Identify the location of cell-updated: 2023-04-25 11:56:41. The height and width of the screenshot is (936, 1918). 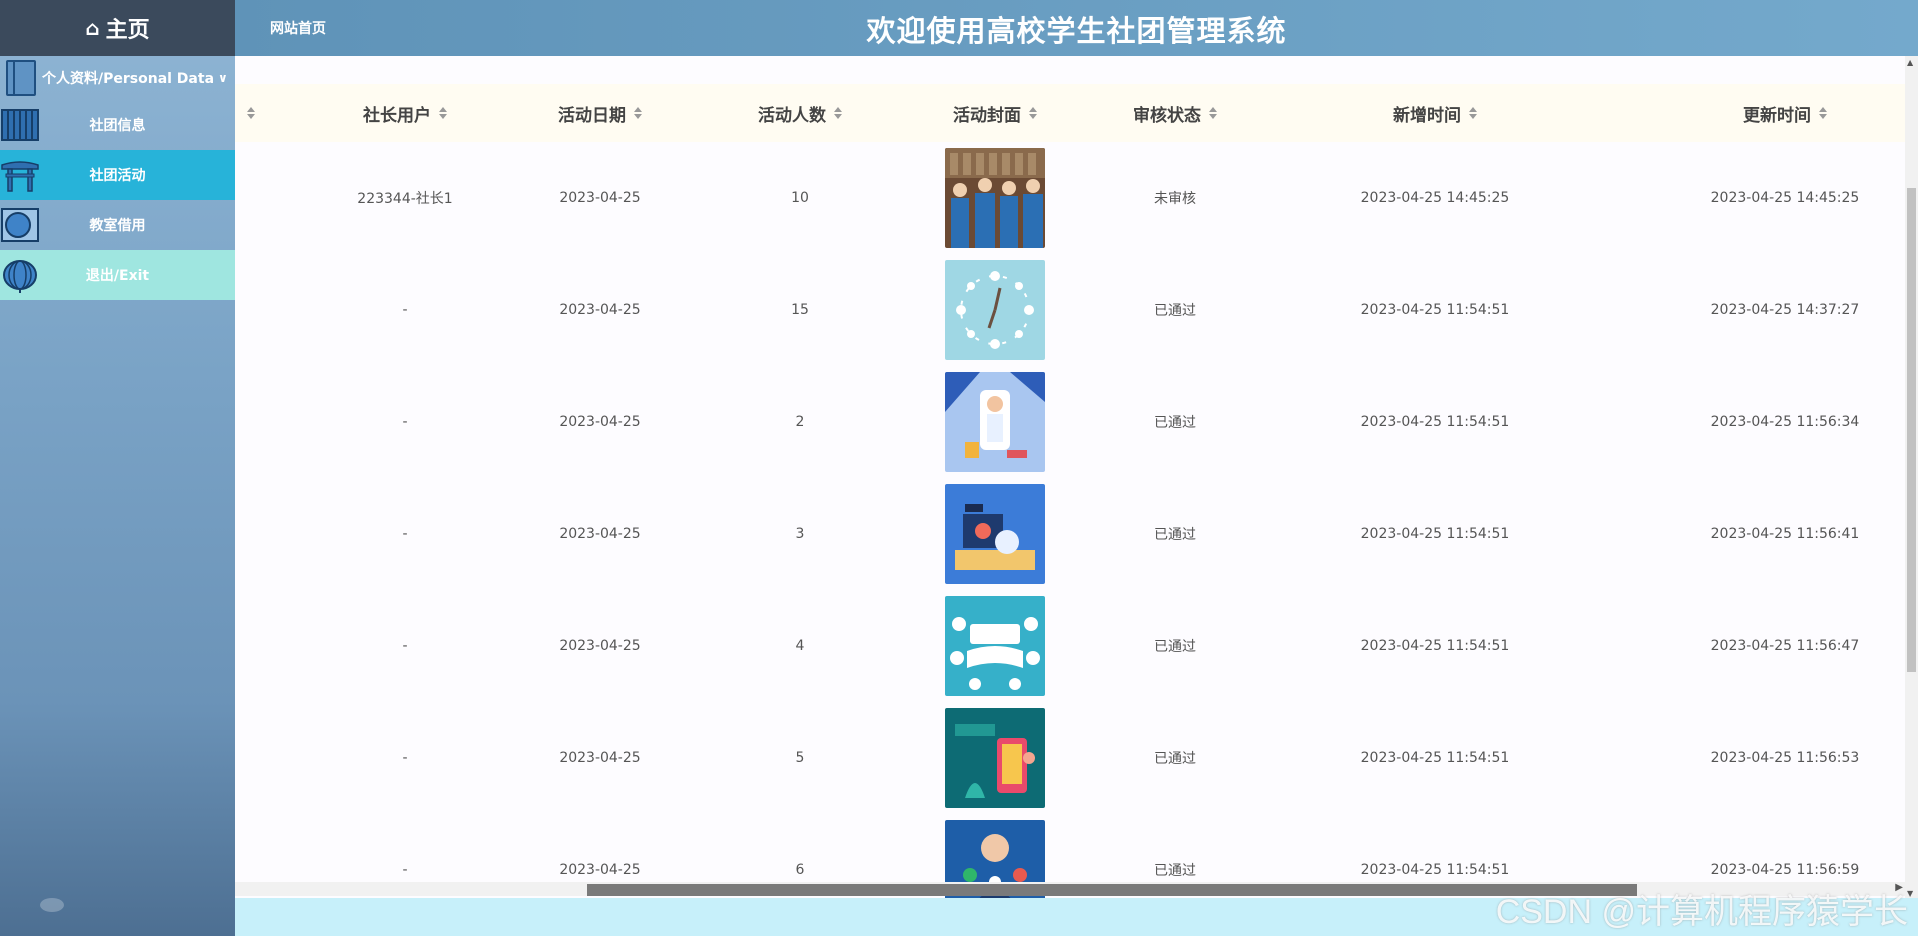
(1785, 534).